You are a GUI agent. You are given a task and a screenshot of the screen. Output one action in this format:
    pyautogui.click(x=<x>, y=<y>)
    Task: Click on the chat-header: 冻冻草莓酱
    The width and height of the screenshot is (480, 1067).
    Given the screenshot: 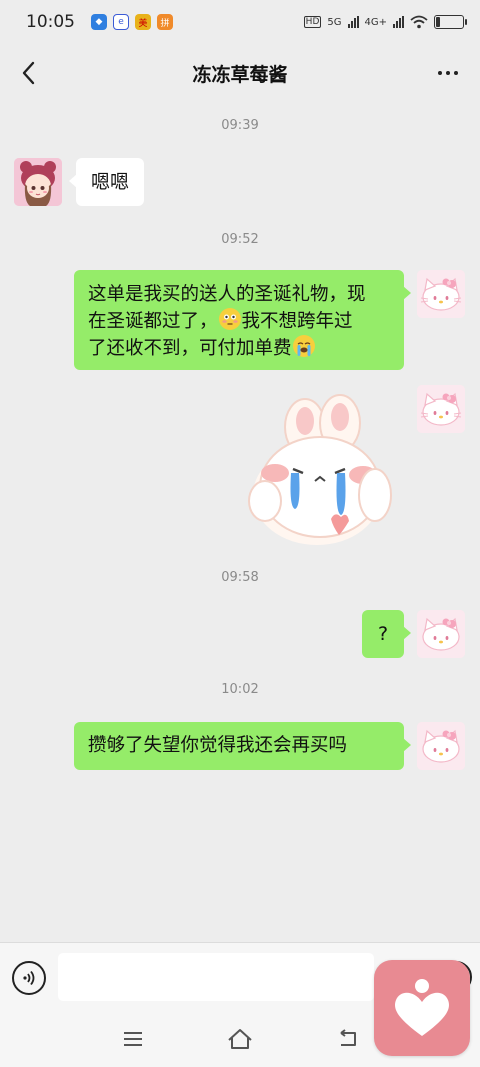 What is the action you would take?
    pyautogui.click(x=240, y=73)
    